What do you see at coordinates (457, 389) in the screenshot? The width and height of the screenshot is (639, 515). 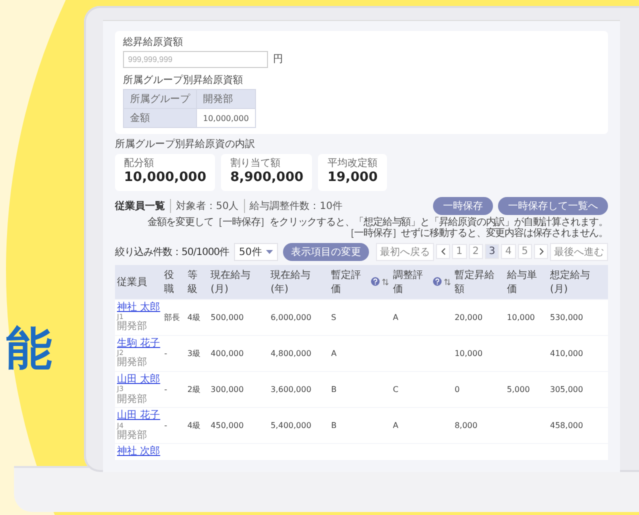 I see `table-cell: 0` at bounding box center [457, 389].